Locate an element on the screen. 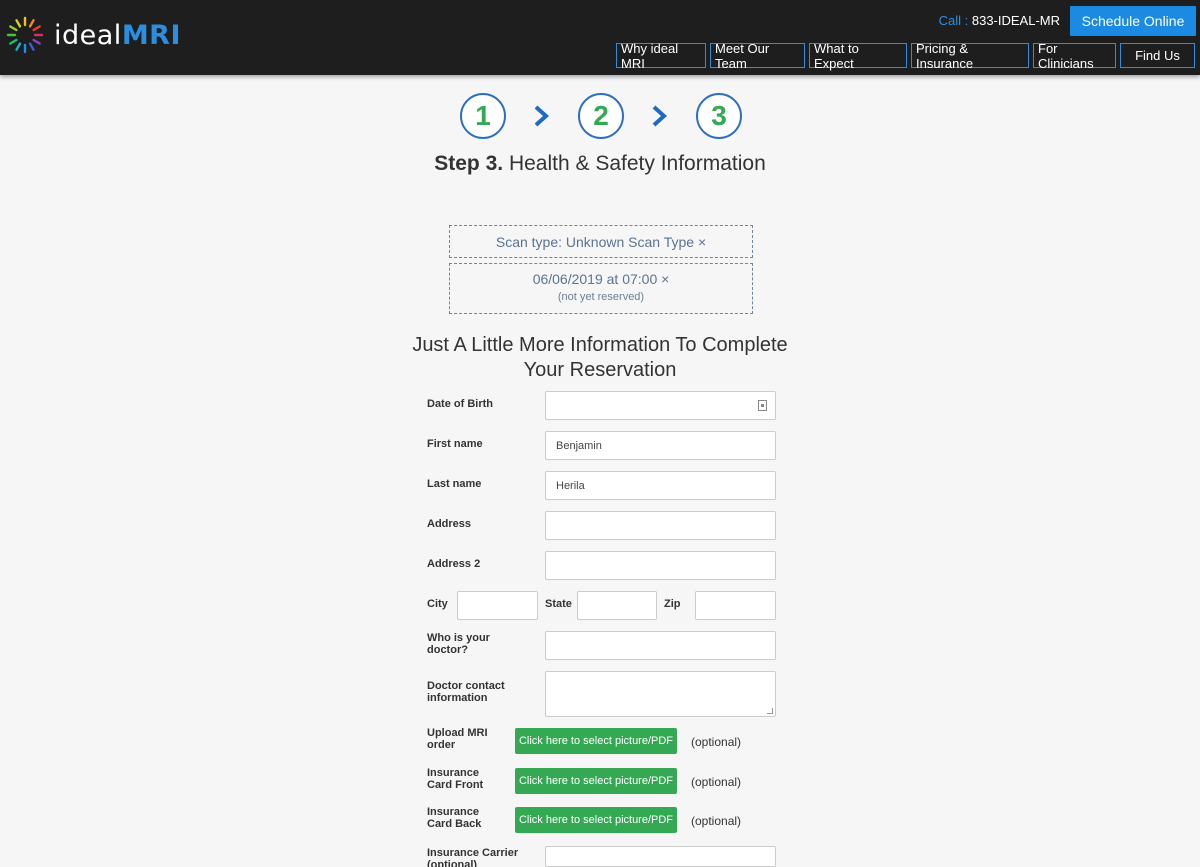  zip-label: Zip is located at coordinates (672, 604).